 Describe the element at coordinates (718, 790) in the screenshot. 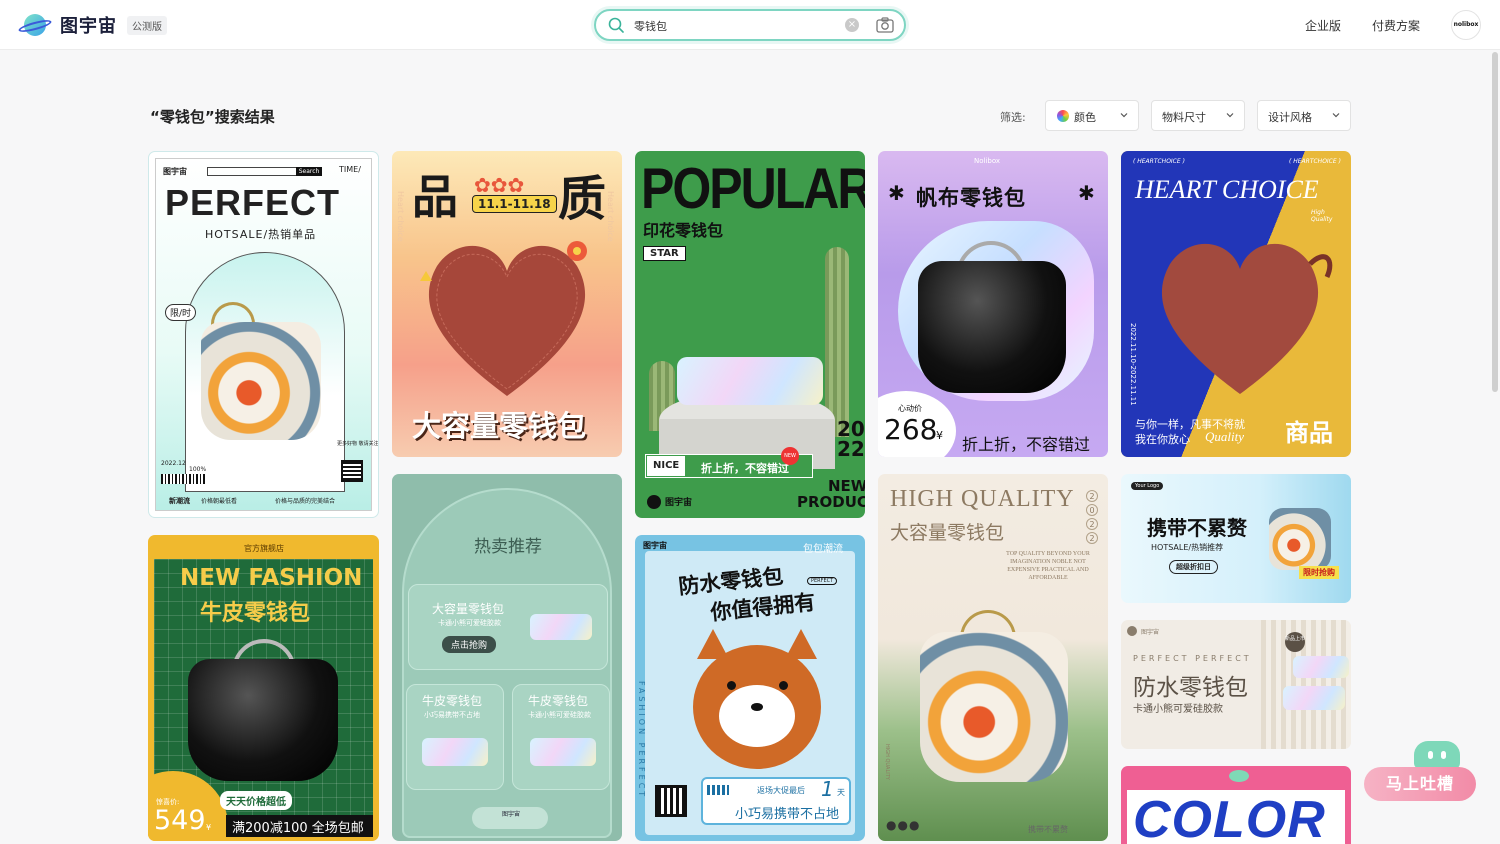

I see `progress-bar` at that location.